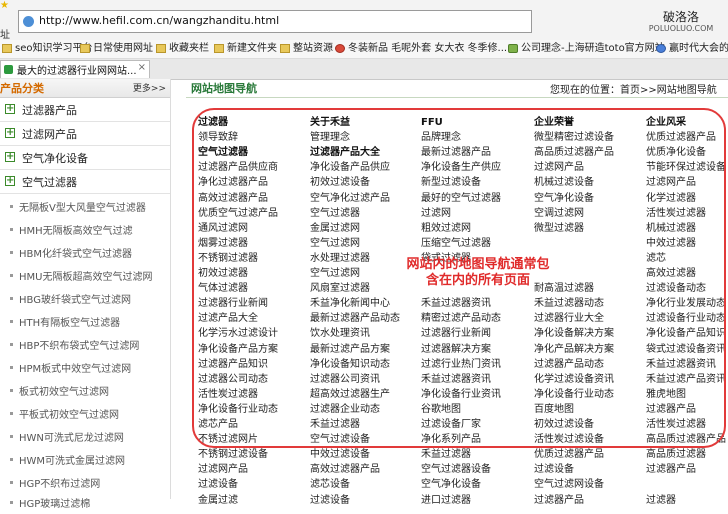  Describe the element at coordinates (350, 364) in the screenshot. I see `sitemap-link: 净化设备知识动态` at that location.